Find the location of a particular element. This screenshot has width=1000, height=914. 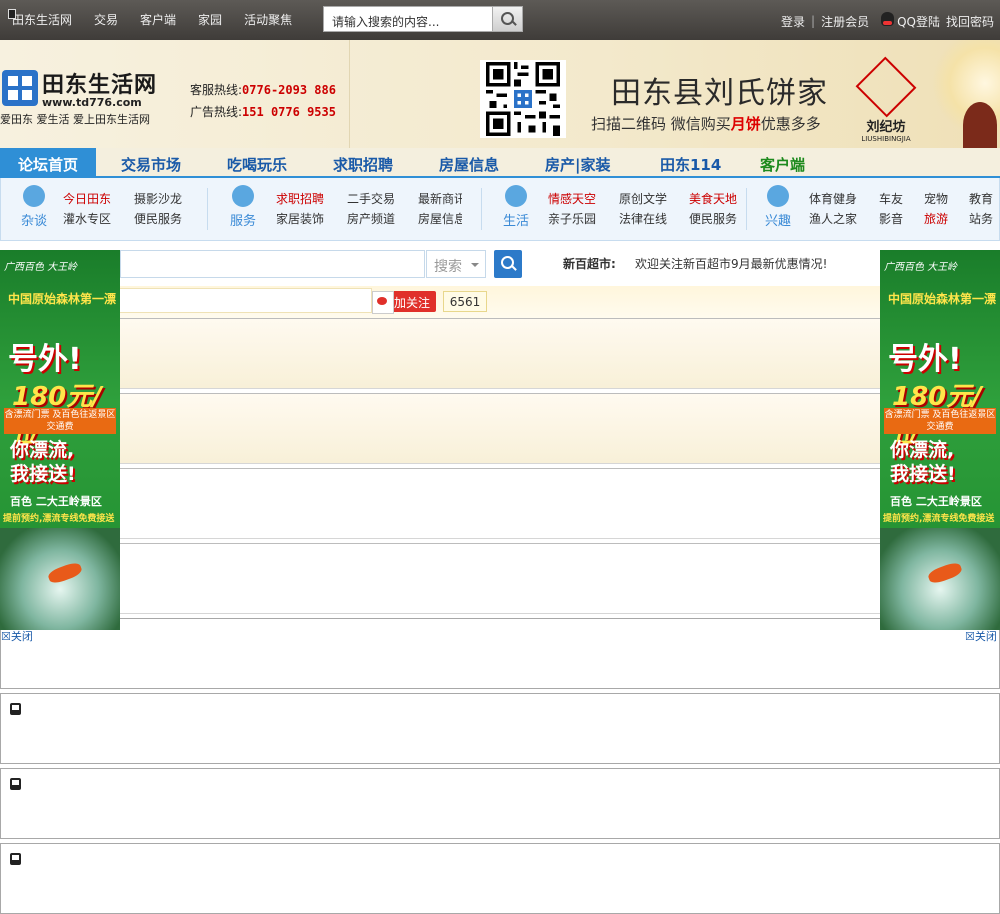

box-icon is located at coordinates (15, 859).